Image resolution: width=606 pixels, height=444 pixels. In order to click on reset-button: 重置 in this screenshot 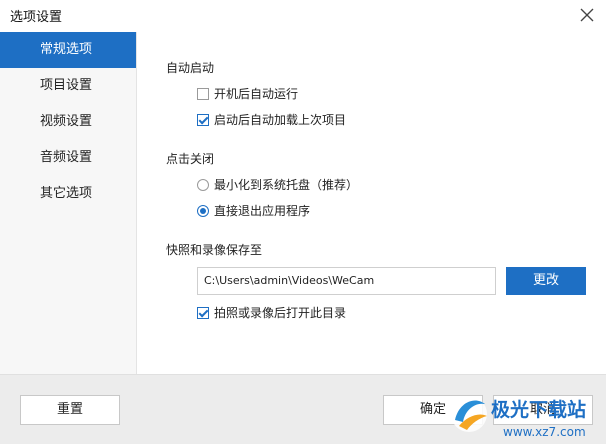, I will do `click(70, 410)`.